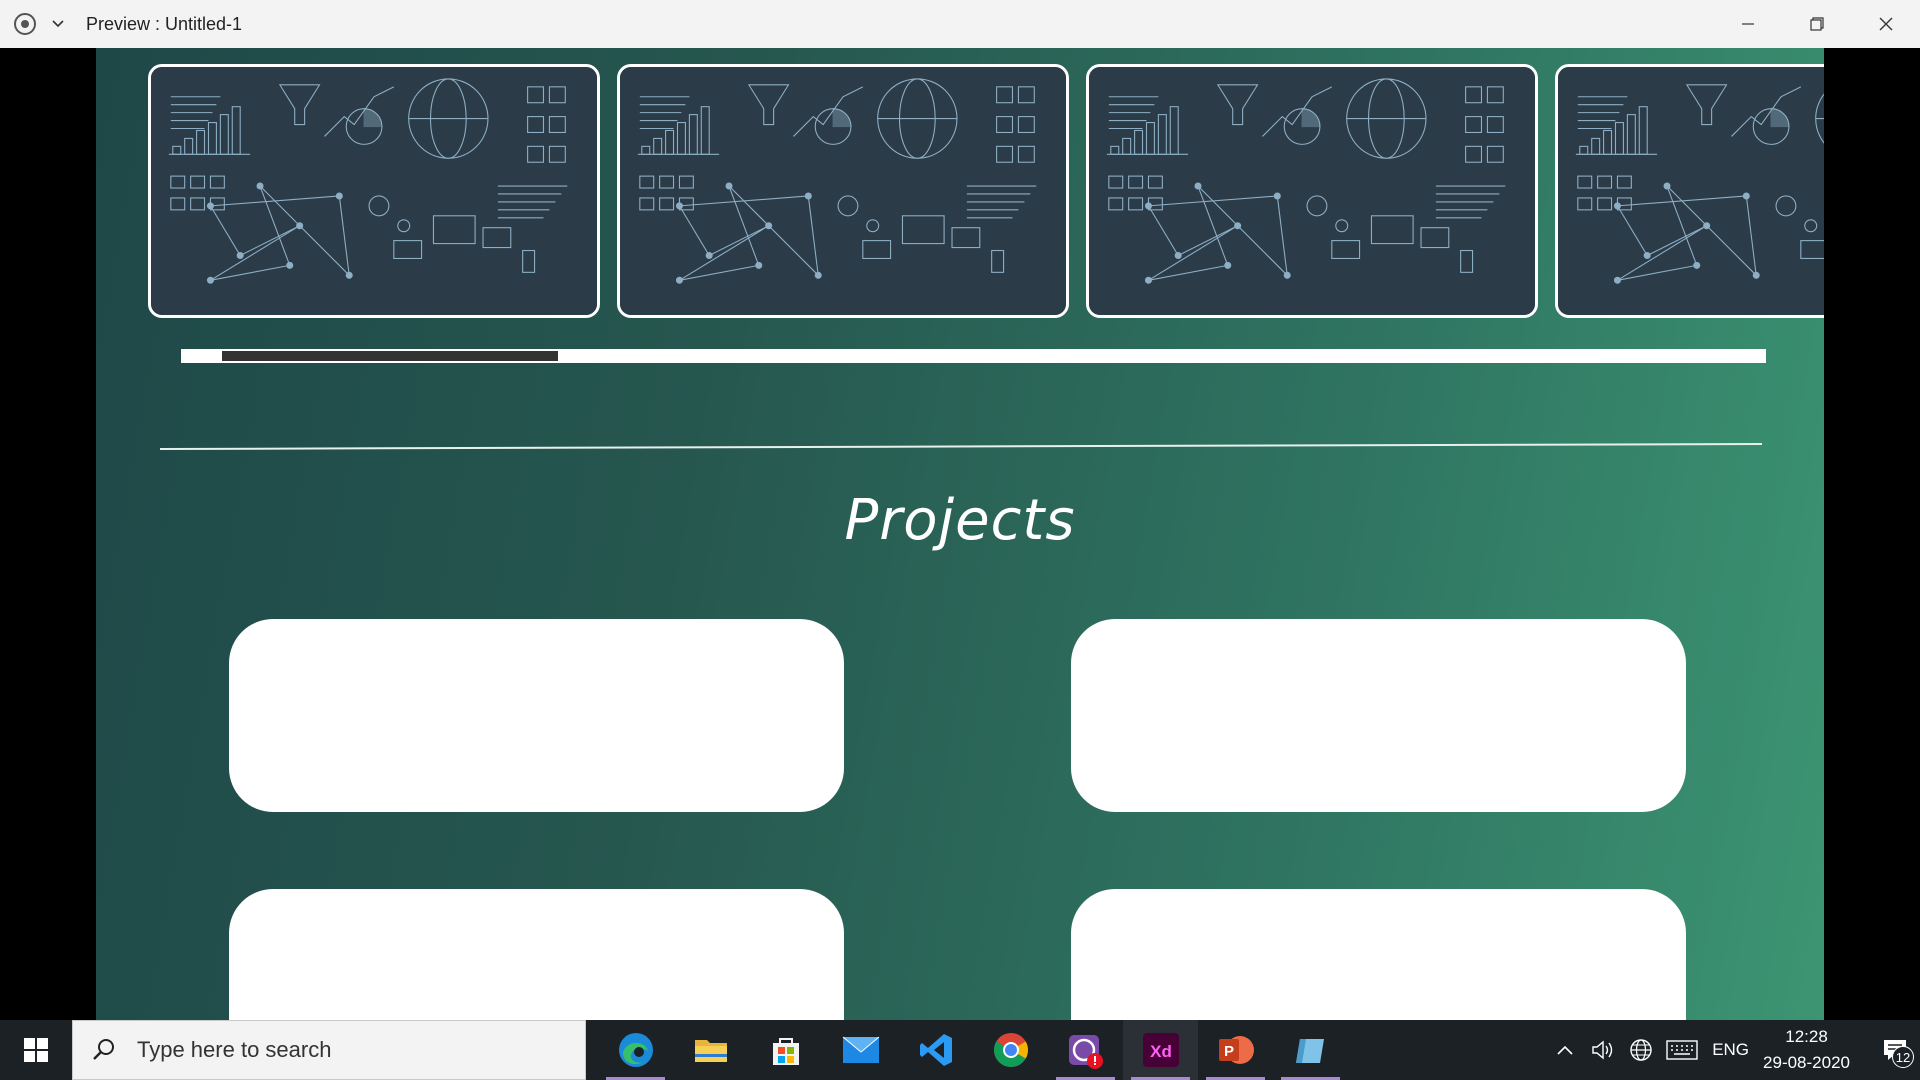 This screenshot has height=1080, width=1920. Describe the element at coordinates (960, 24) in the screenshot. I see `window-titlebar: Preview : Untitled-1` at that location.